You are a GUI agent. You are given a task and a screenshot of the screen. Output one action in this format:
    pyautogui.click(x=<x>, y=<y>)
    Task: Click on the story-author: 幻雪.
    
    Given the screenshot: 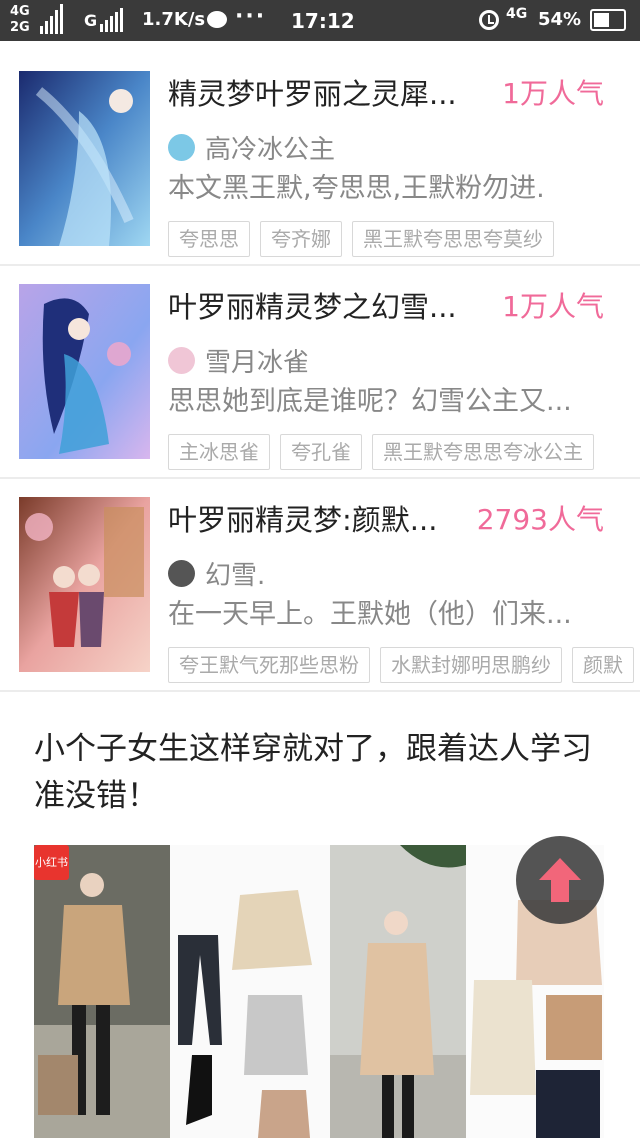 What is the action you would take?
    pyautogui.click(x=217, y=574)
    